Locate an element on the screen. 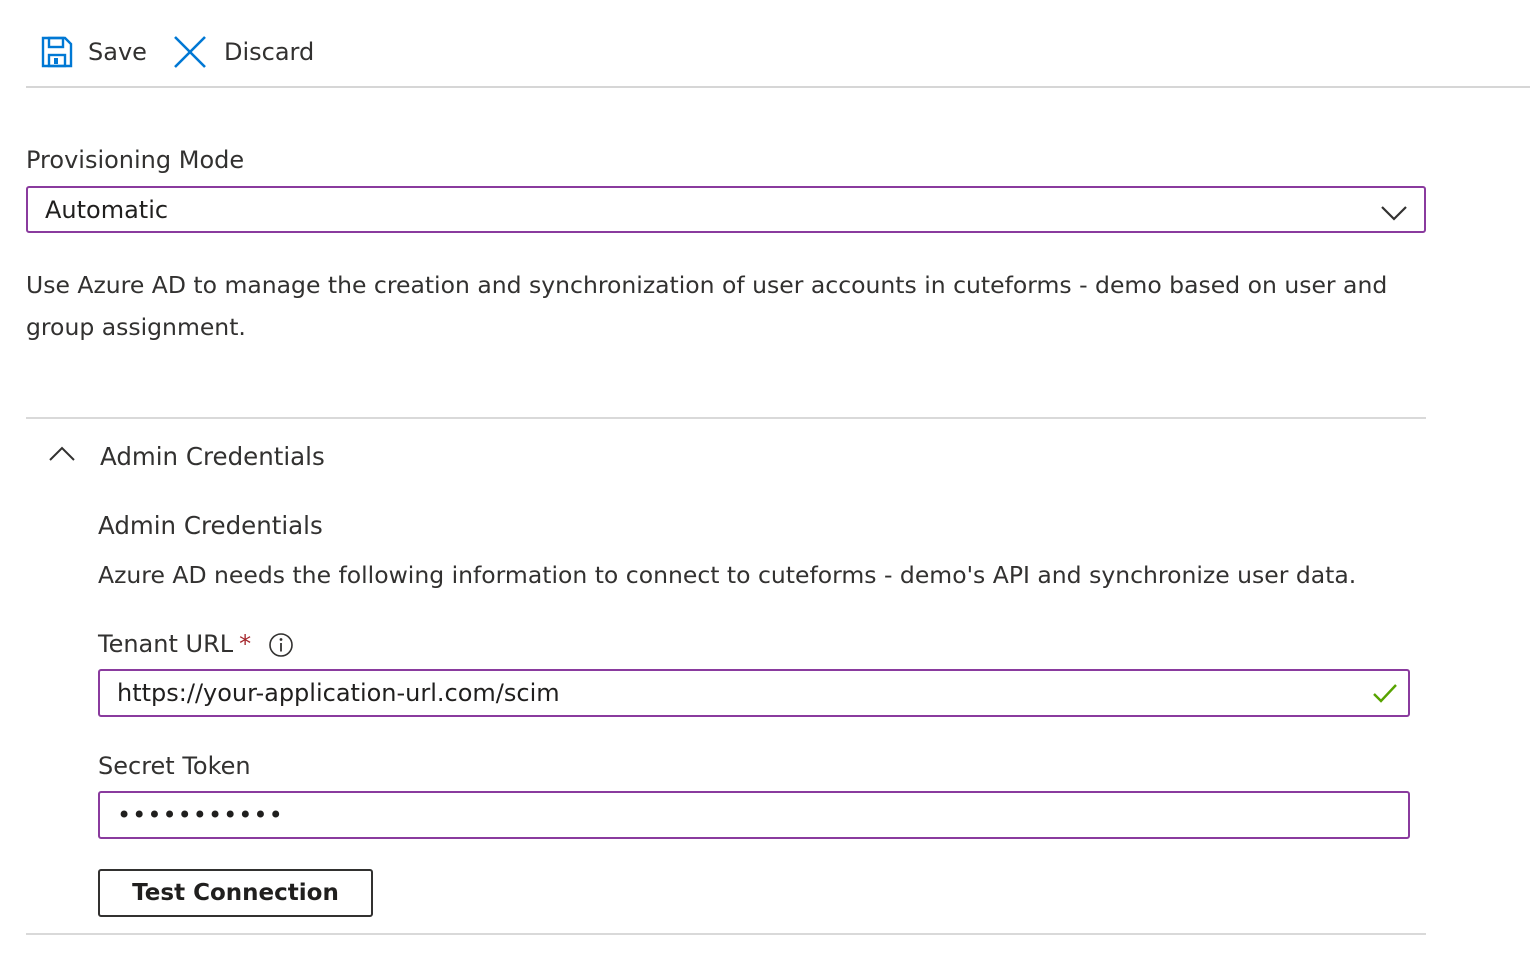 The height and width of the screenshot is (955, 1530). tenant-url-label: Tenant URL is located at coordinates (166, 644).